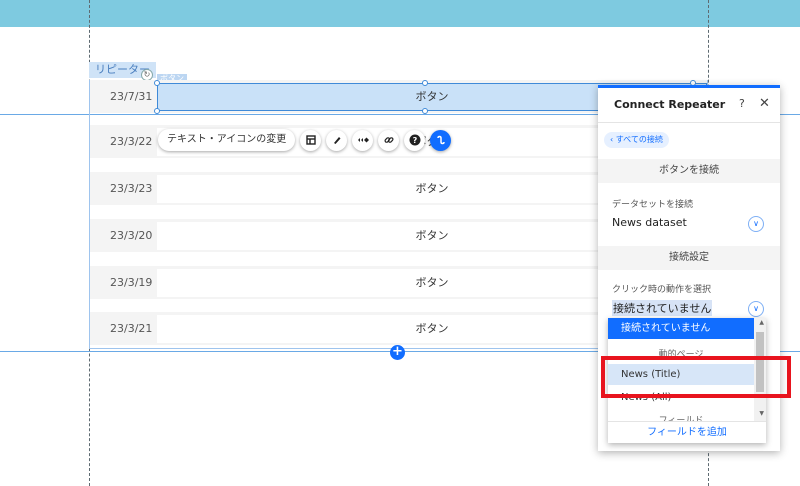  What do you see at coordinates (636, 140) in the screenshot?
I see `all-connections-back-link: ‹ すべての接続` at bounding box center [636, 140].